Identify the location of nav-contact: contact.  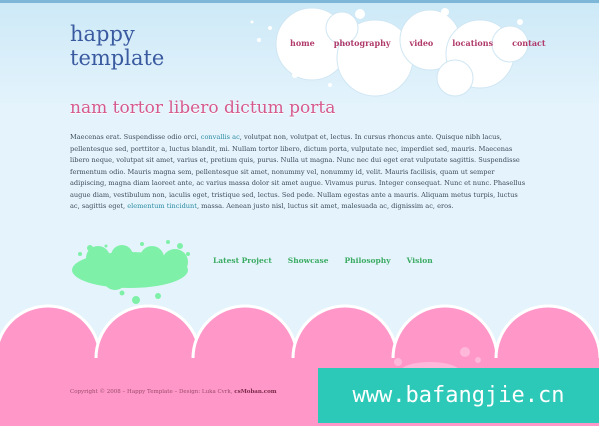
(528, 43).